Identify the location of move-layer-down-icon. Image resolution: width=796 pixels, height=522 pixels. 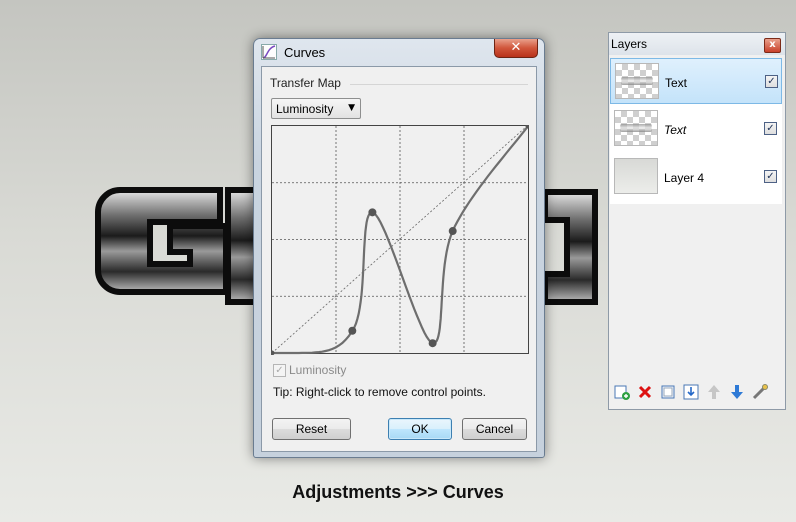
(737, 392).